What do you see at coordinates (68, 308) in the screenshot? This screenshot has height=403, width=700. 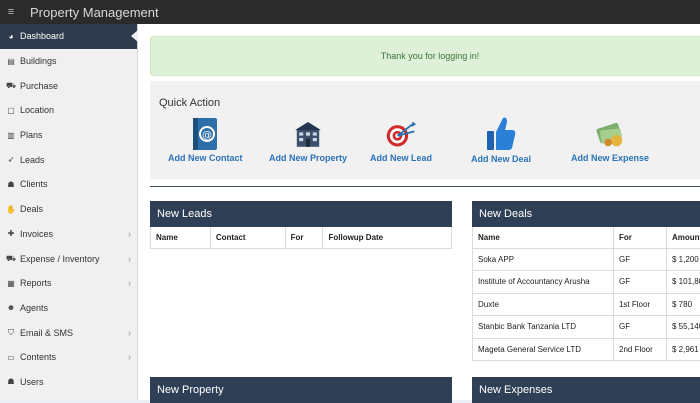 I see `sidebar-item-agents: ☻Agents` at bounding box center [68, 308].